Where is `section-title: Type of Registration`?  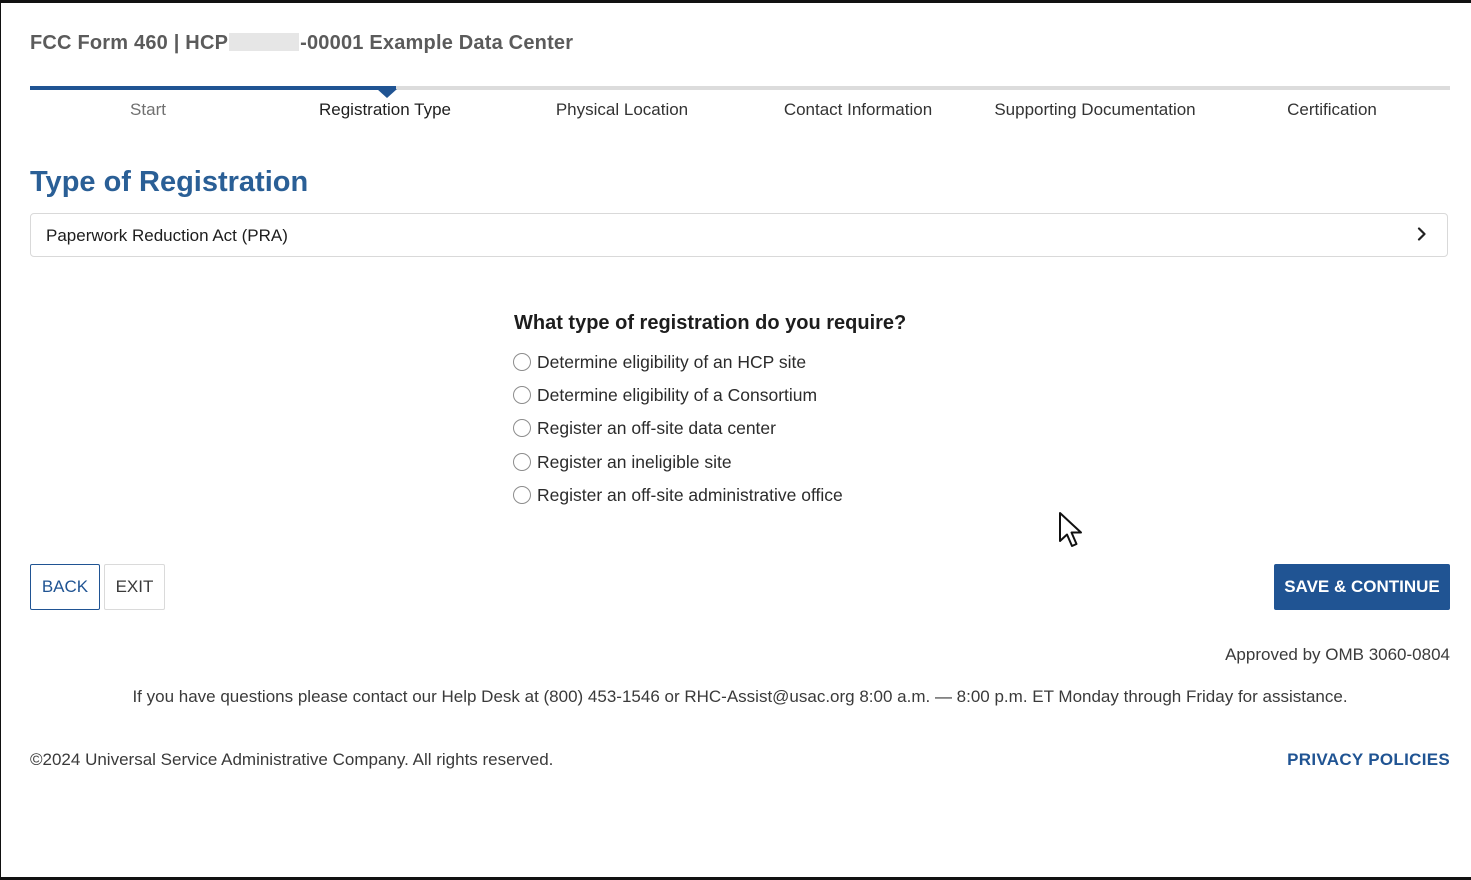
section-title: Type of Registration is located at coordinates (169, 182).